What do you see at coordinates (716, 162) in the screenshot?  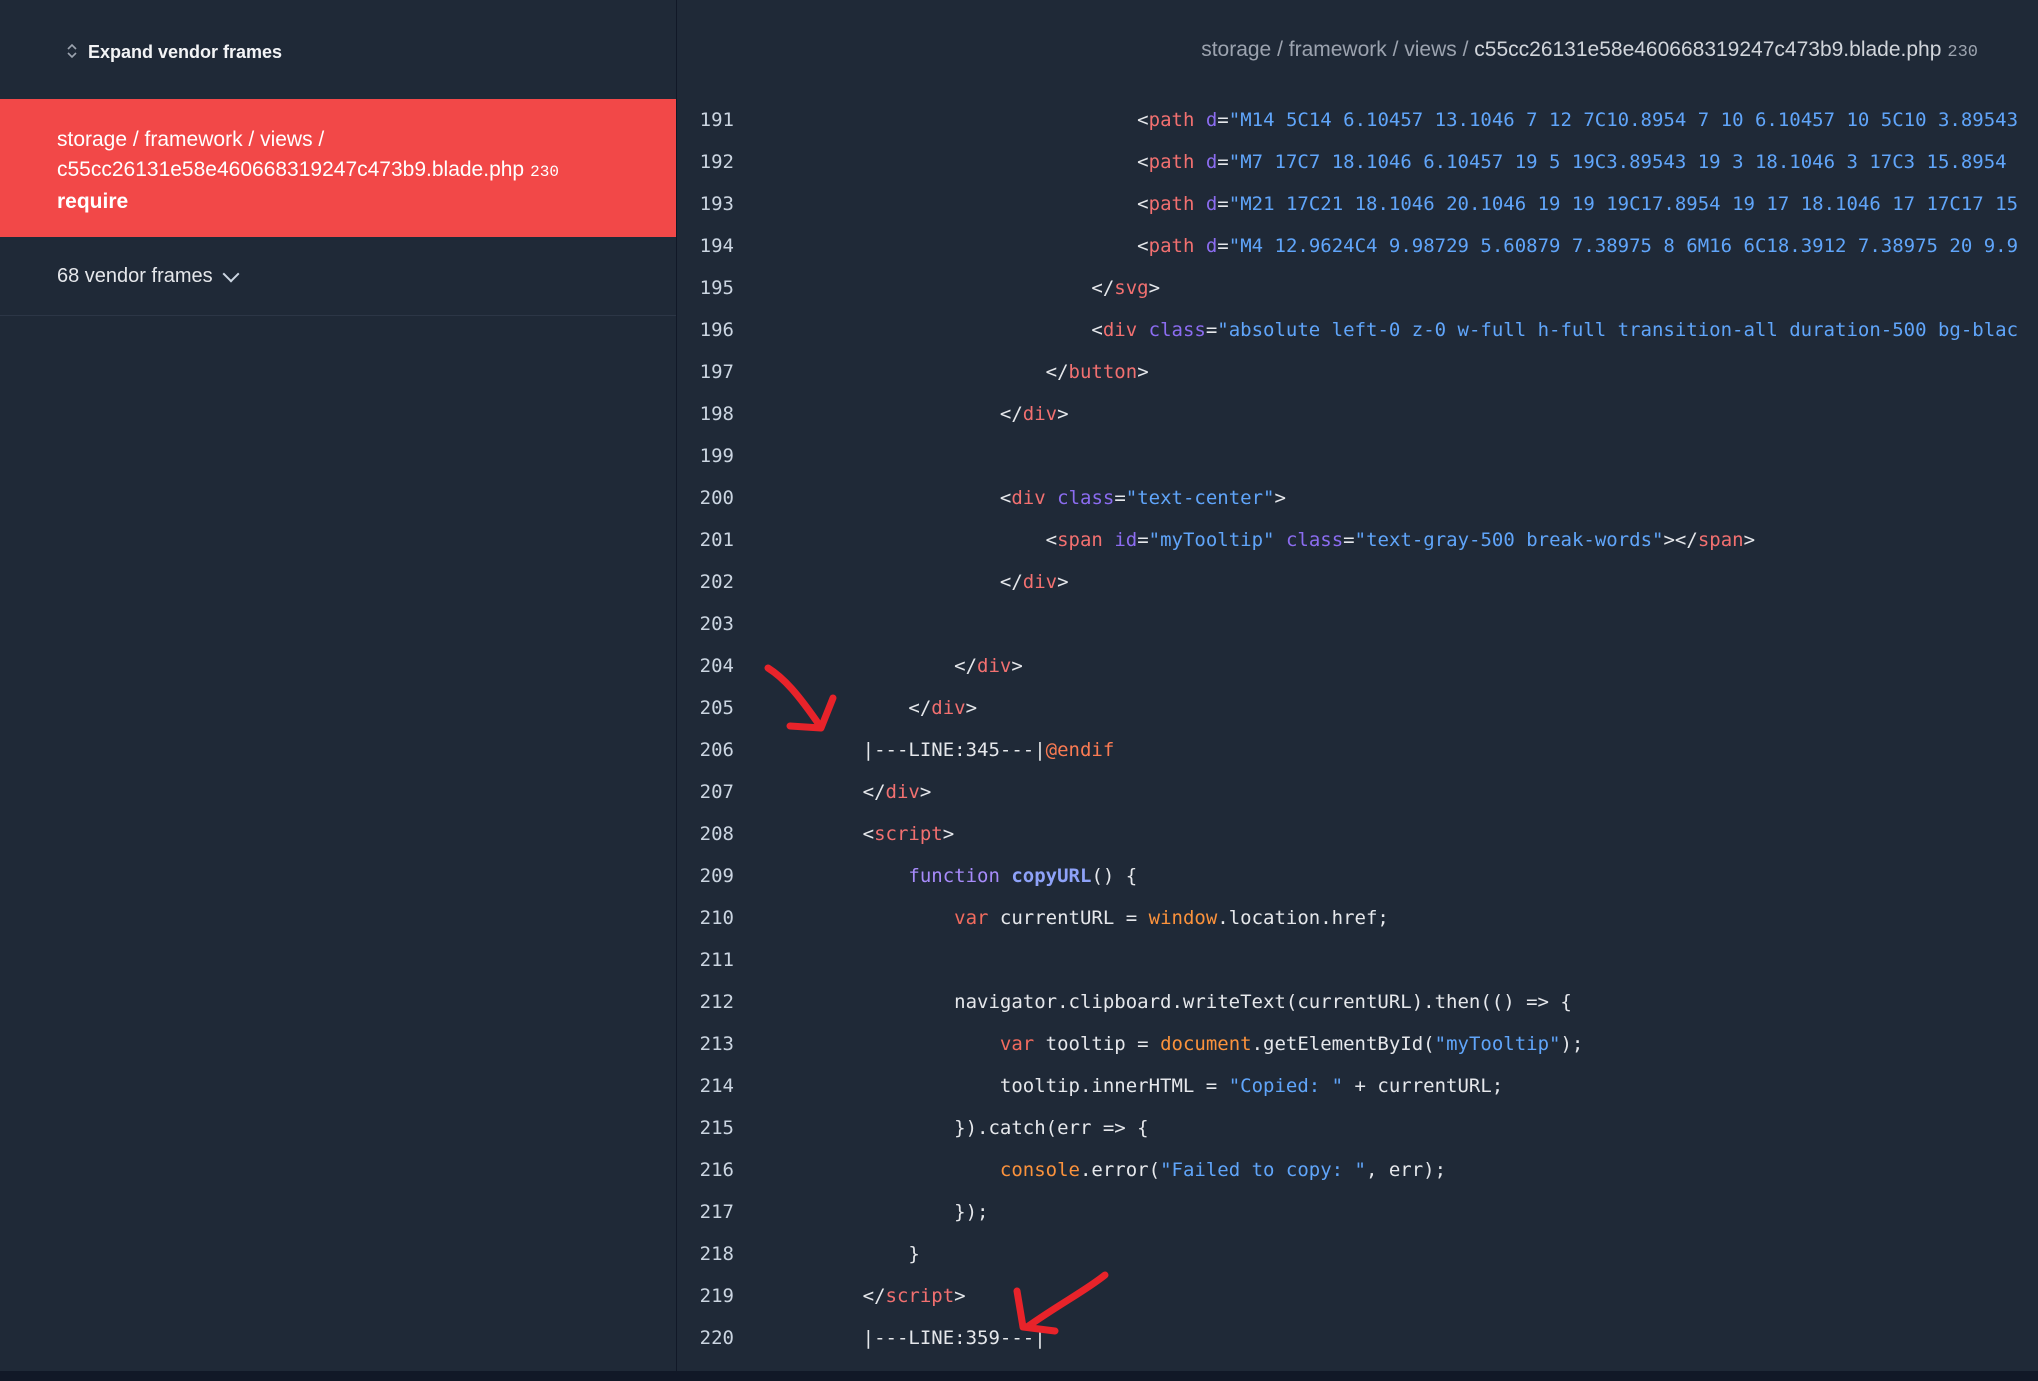 I see `line-number: 192` at bounding box center [716, 162].